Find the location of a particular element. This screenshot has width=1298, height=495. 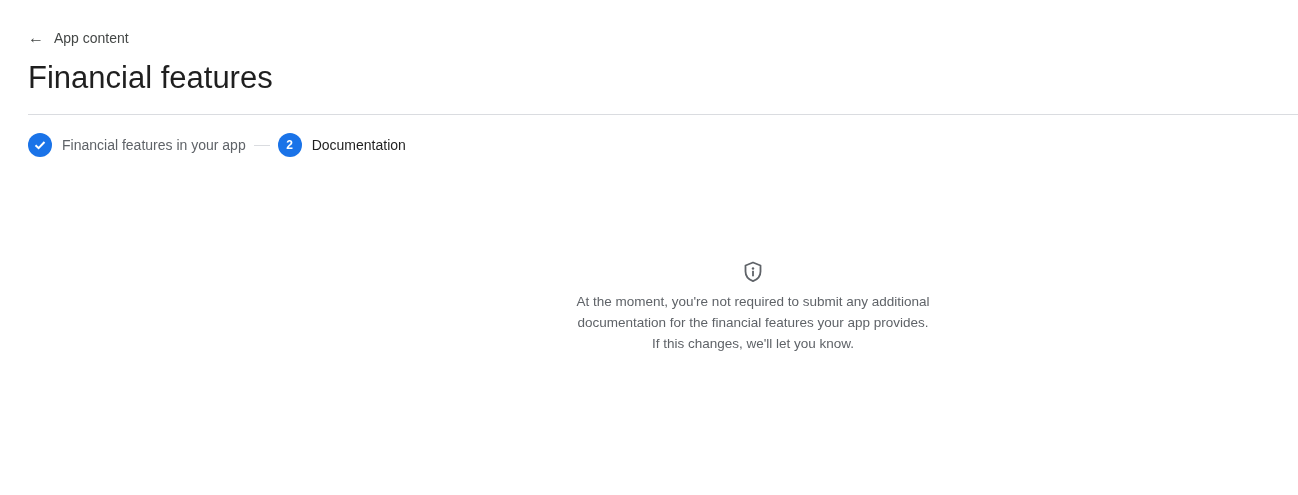

step-label: Financial features in your app is located at coordinates (154, 145).